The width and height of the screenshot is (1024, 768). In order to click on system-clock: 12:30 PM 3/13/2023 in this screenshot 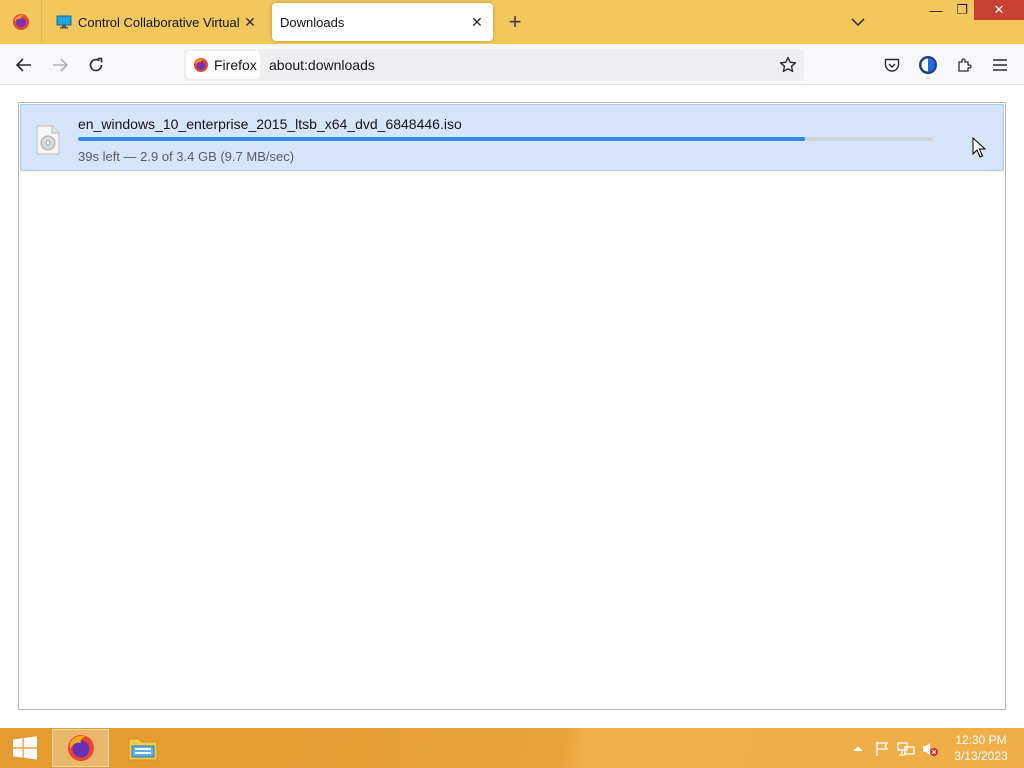, I will do `click(981, 748)`.